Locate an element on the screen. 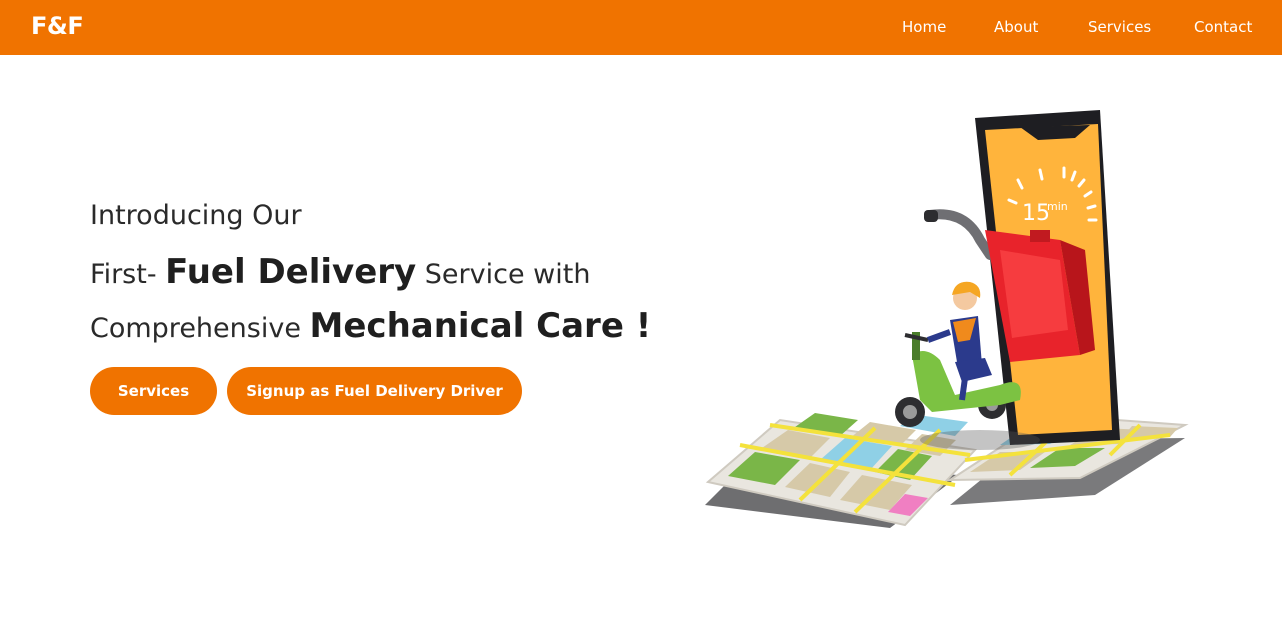  nav-link-home: Home is located at coordinates (924, 27).